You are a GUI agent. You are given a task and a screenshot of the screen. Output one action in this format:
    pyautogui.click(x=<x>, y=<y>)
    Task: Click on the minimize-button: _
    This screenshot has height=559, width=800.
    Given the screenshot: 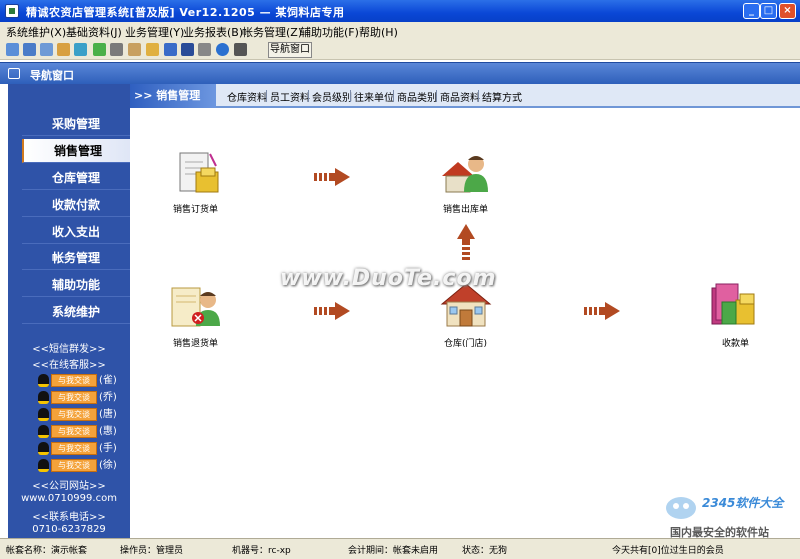 What is the action you would take?
    pyautogui.click(x=751, y=11)
    